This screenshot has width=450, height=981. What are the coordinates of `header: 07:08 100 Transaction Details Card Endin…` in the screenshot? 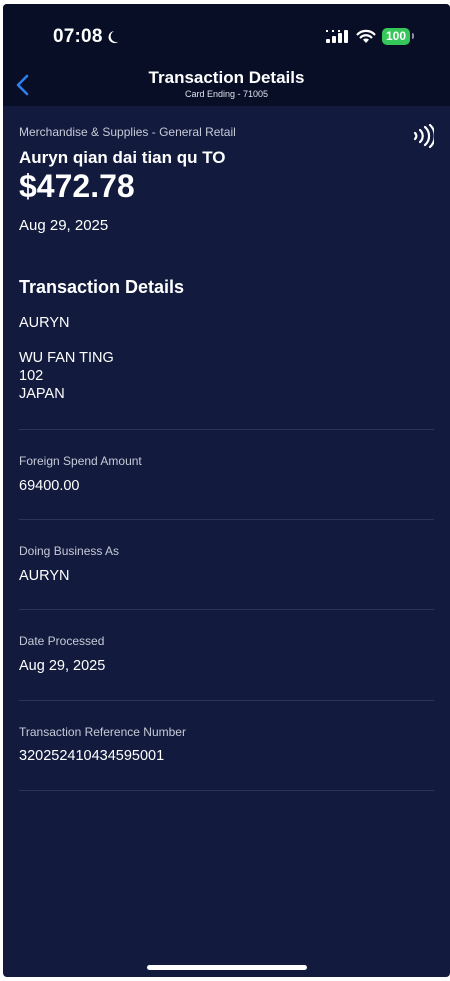 It's located at (226, 55).